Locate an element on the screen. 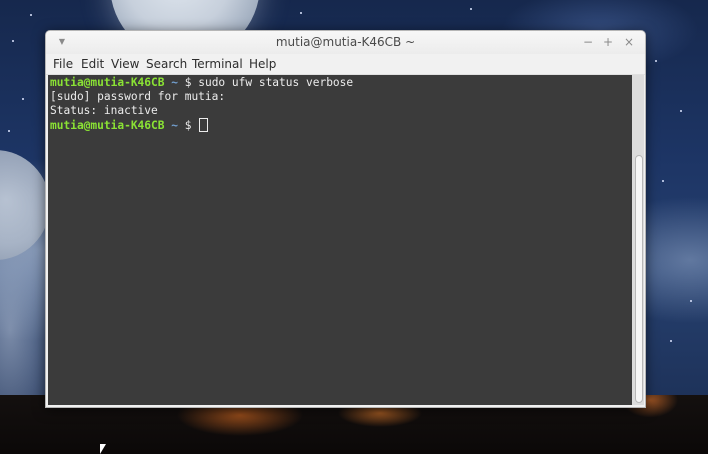 This screenshot has width=708, height=454. terminal-line-status: Status: inactive is located at coordinates (104, 110).